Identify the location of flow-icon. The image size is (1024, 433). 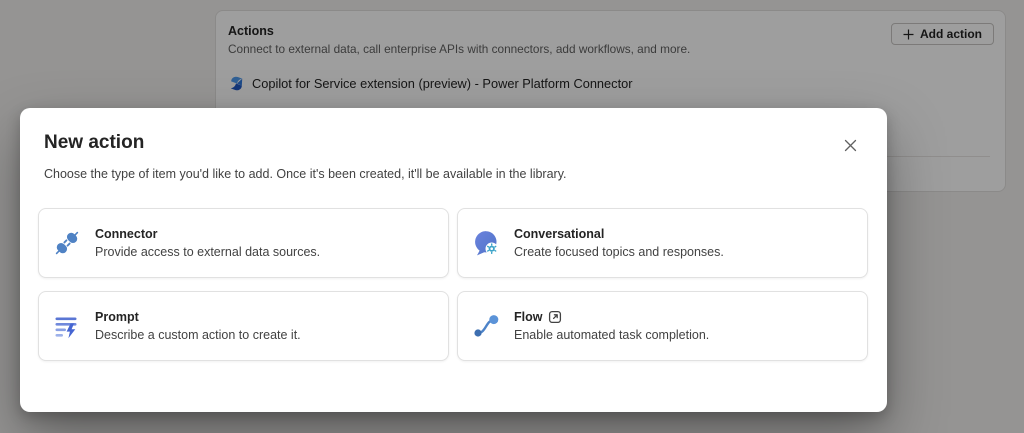
(486, 326).